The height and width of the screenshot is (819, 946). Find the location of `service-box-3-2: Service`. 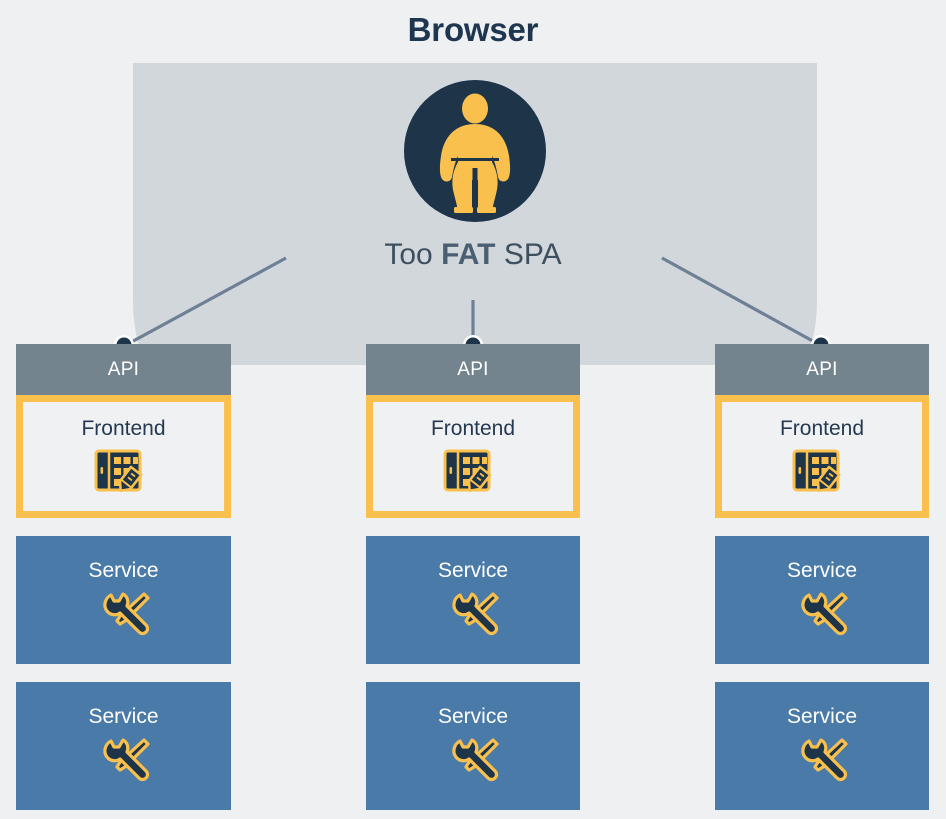

service-box-3-2: Service is located at coordinates (822, 746).